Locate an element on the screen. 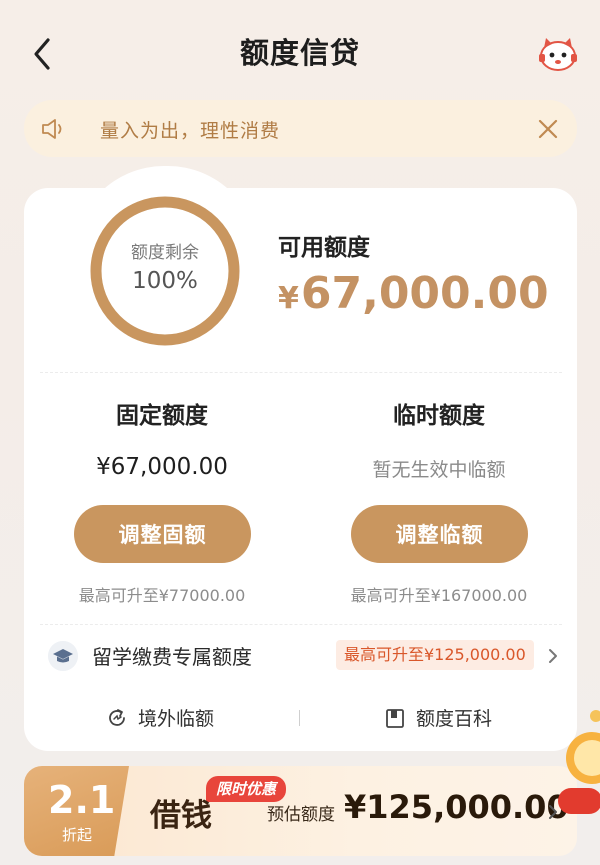 The height and width of the screenshot is (865, 600). currency-symbol: ¥ is located at coordinates (288, 298).